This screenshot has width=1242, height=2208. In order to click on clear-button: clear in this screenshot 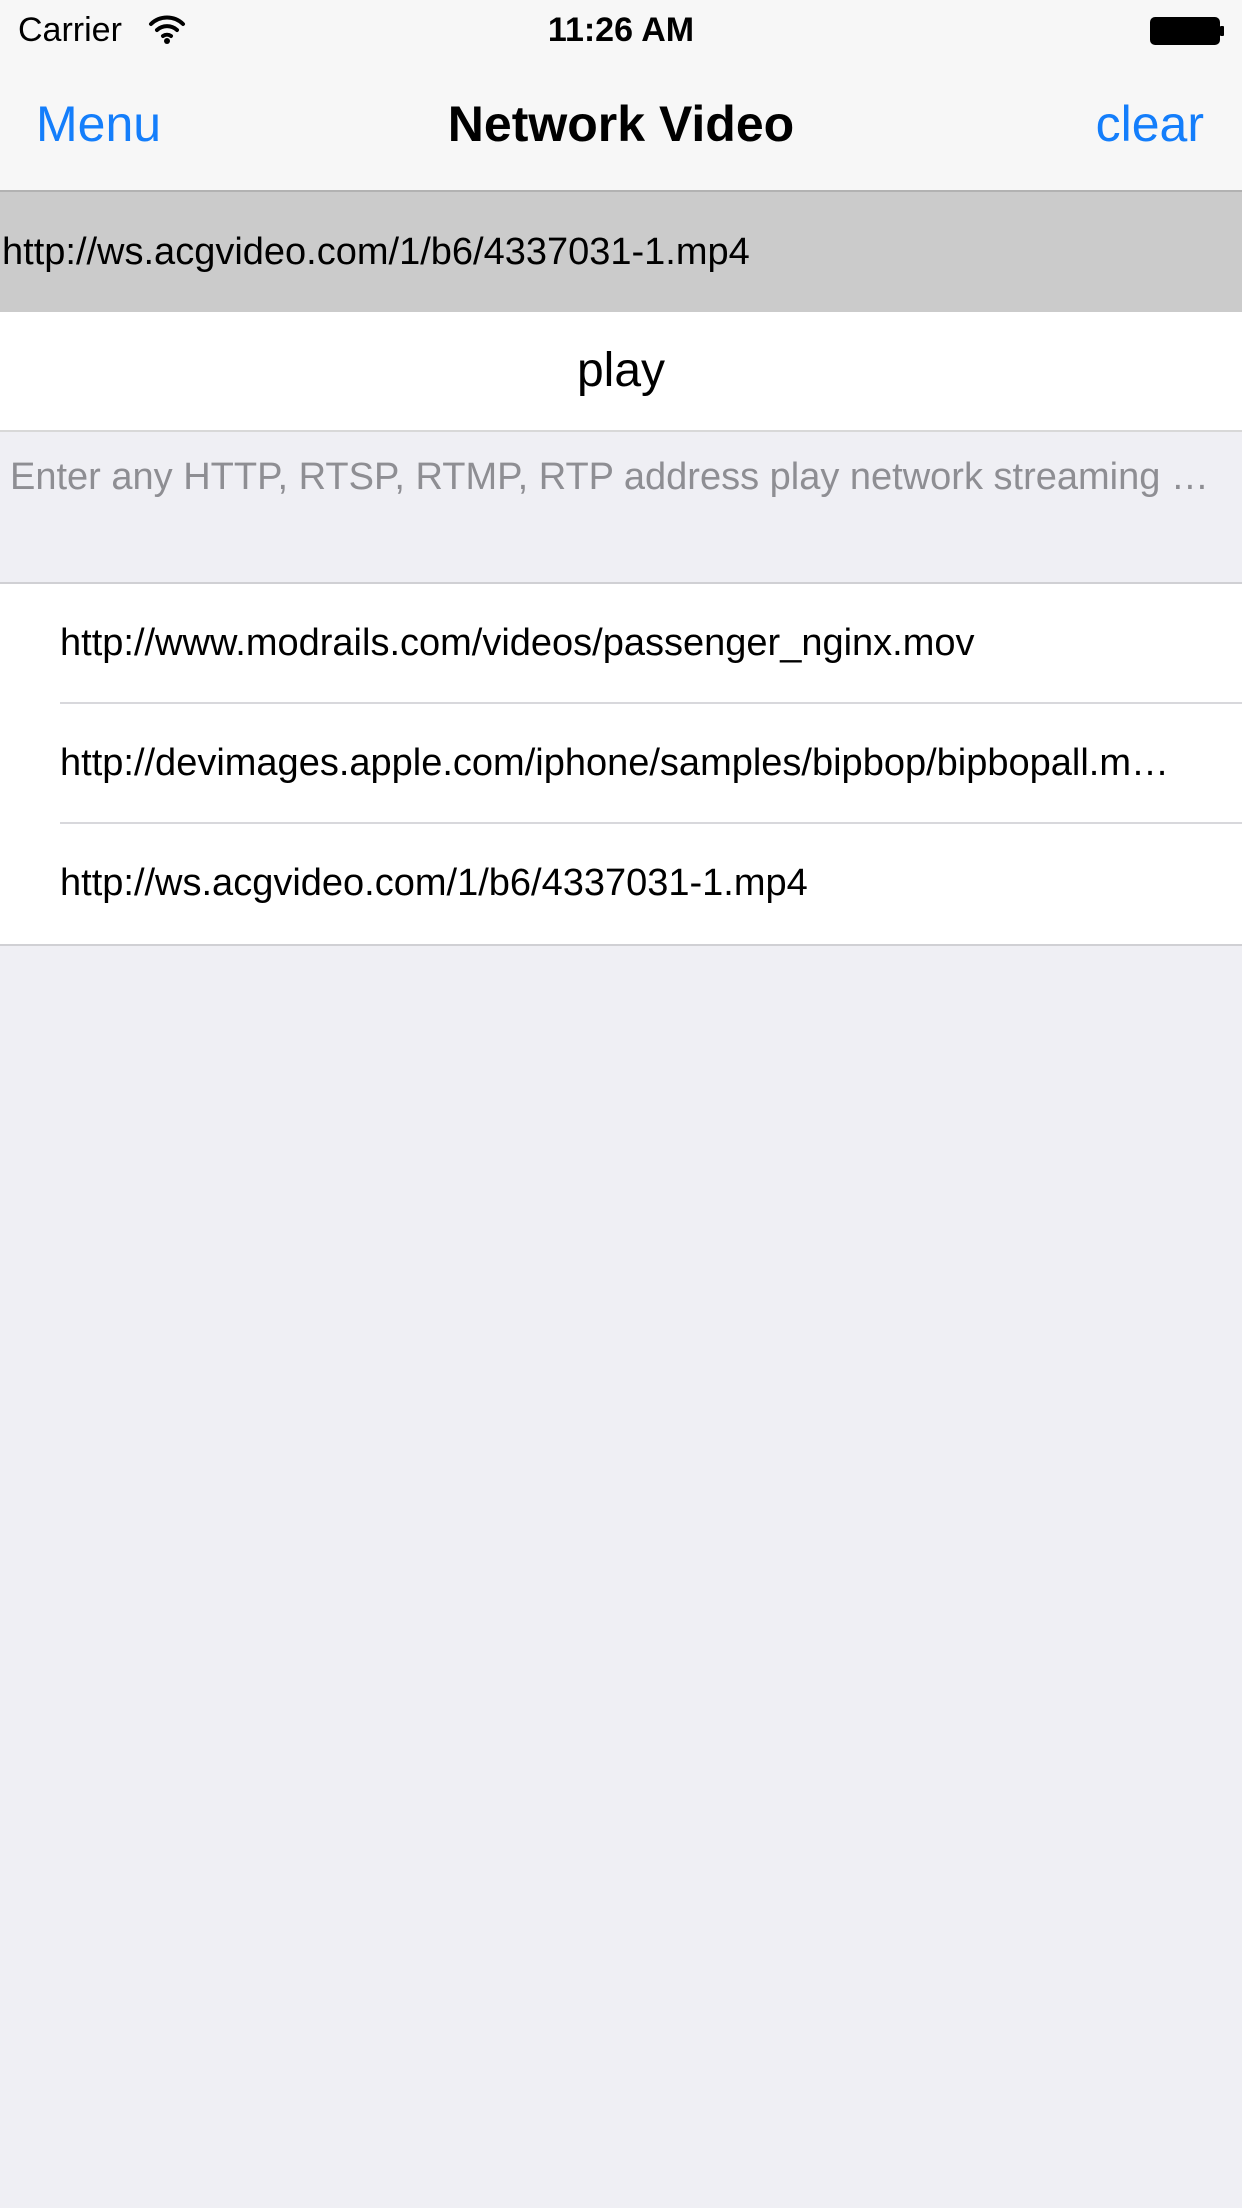, I will do `click(1150, 124)`.